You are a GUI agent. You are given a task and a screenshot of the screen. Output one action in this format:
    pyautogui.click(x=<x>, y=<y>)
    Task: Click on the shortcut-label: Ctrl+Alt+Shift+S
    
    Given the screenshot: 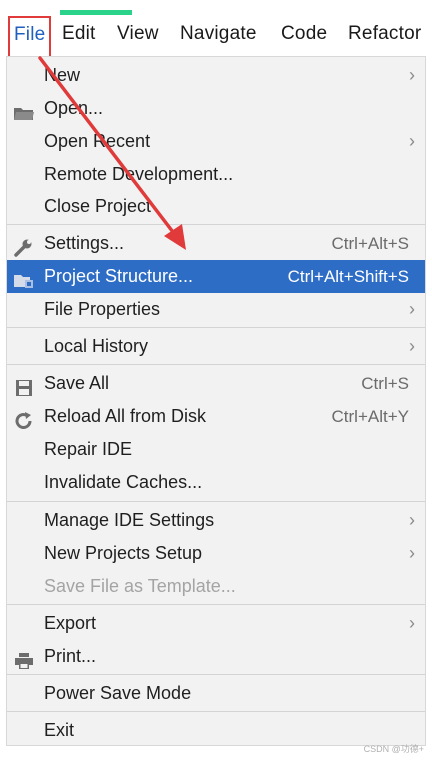 What is the action you would take?
    pyautogui.click(x=348, y=276)
    